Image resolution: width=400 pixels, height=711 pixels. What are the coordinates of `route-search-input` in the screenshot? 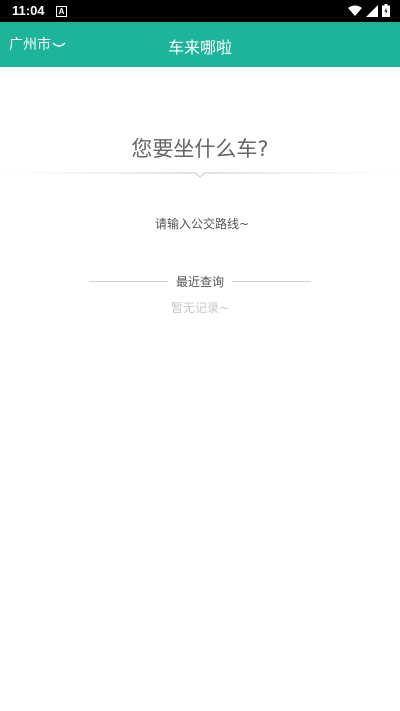 It's located at (202, 224).